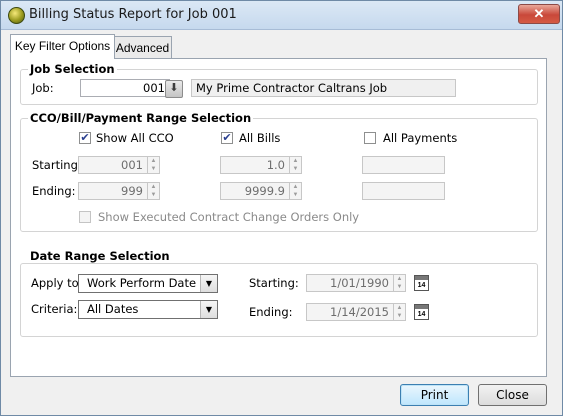 This screenshot has height=416, width=563. Describe the element at coordinates (255, 191) in the screenshot. I see `bill-end-input: 9999.9` at that location.